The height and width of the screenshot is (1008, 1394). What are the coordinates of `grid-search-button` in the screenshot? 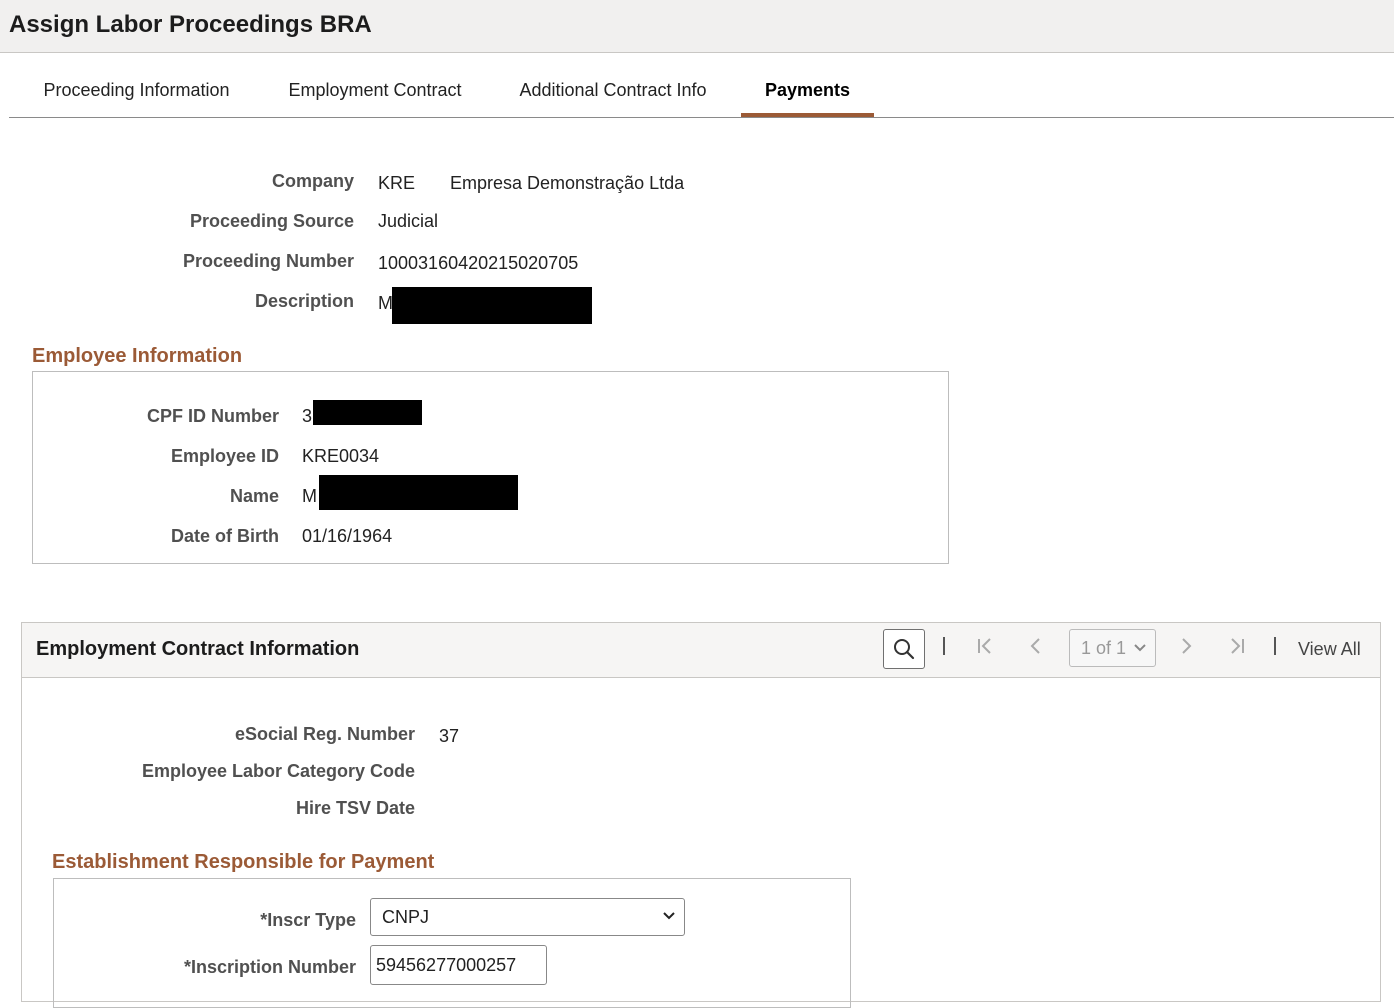 It's located at (904, 649).